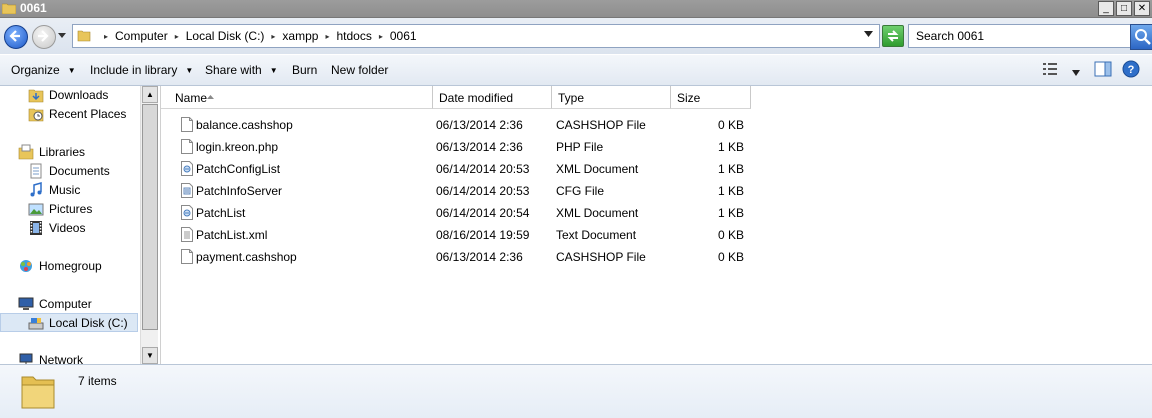  I want to click on documents-icon, so click(36, 171).